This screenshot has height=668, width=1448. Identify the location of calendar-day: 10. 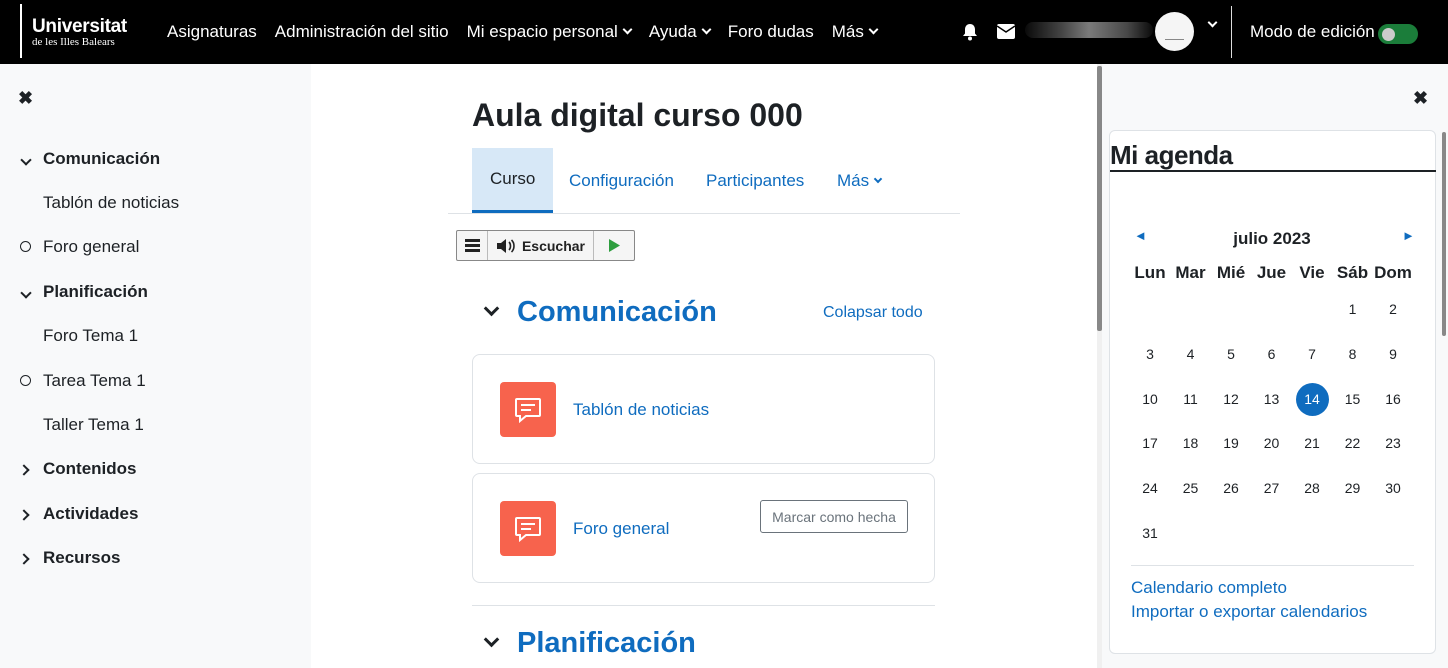
(1150, 399).